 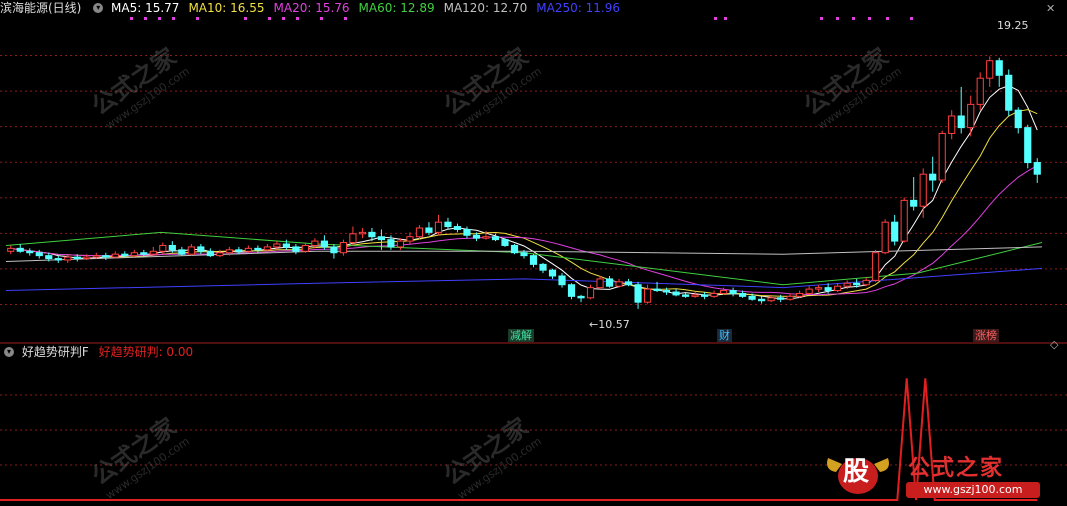 What do you see at coordinates (578, 8) in the screenshot?
I see `ma-legend-item: MA250: 11.96` at bounding box center [578, 8].